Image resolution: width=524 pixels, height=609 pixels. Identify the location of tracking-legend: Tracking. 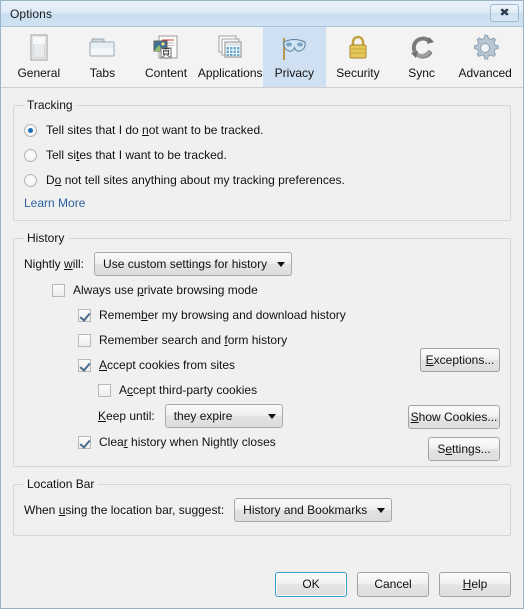
(50, 105).